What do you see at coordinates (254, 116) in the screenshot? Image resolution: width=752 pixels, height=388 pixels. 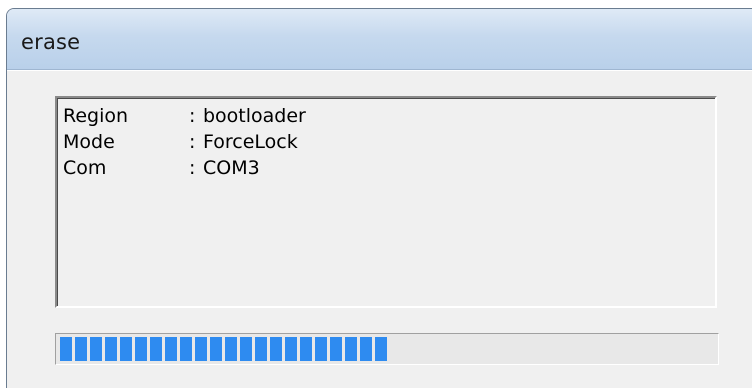 I see `log-value-region: bootloader` at bounding box center [254, 116].